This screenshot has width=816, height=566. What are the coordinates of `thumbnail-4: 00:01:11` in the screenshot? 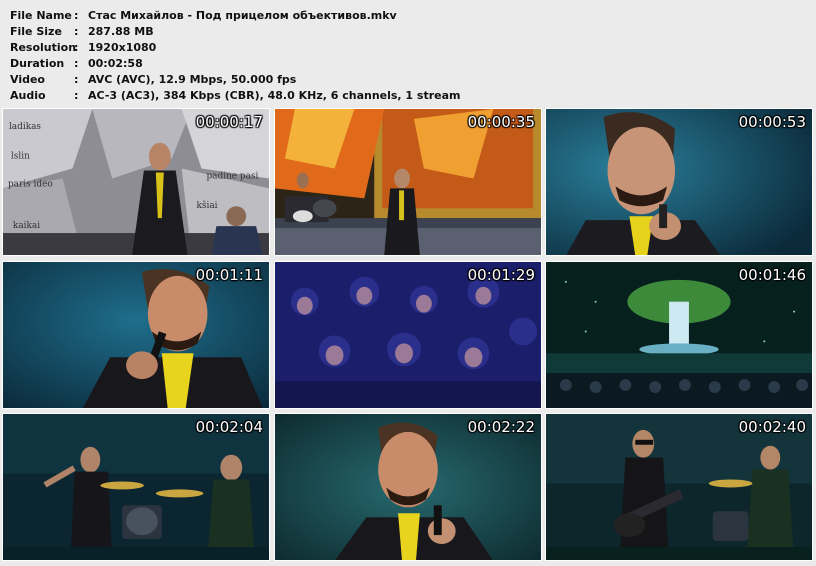 It's located at (136, 335).